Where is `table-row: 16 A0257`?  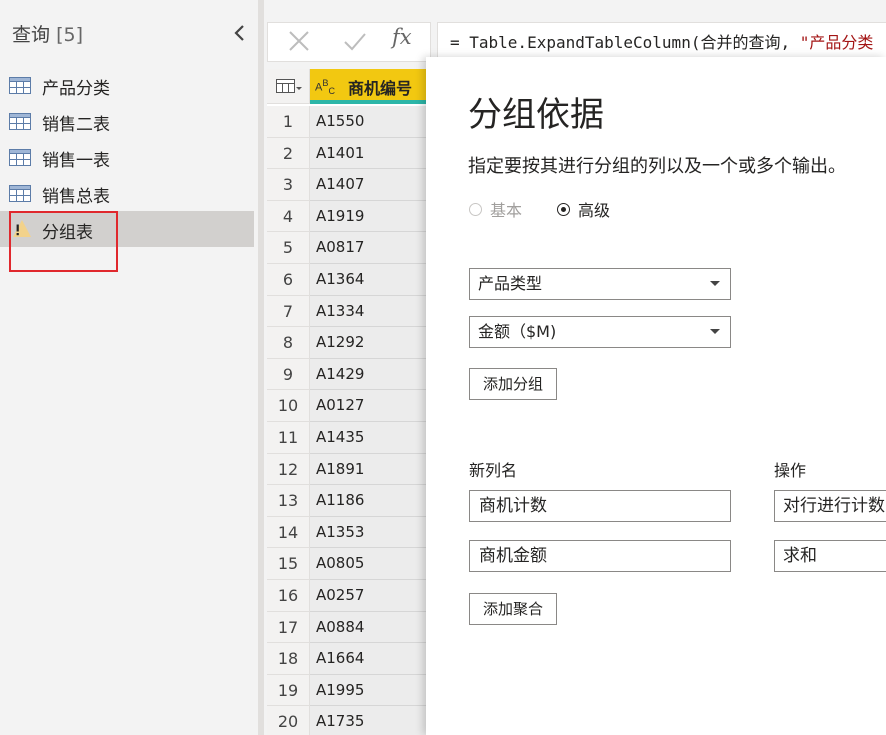
table-row: 16 A0257 is located at coordinates (347, 596).